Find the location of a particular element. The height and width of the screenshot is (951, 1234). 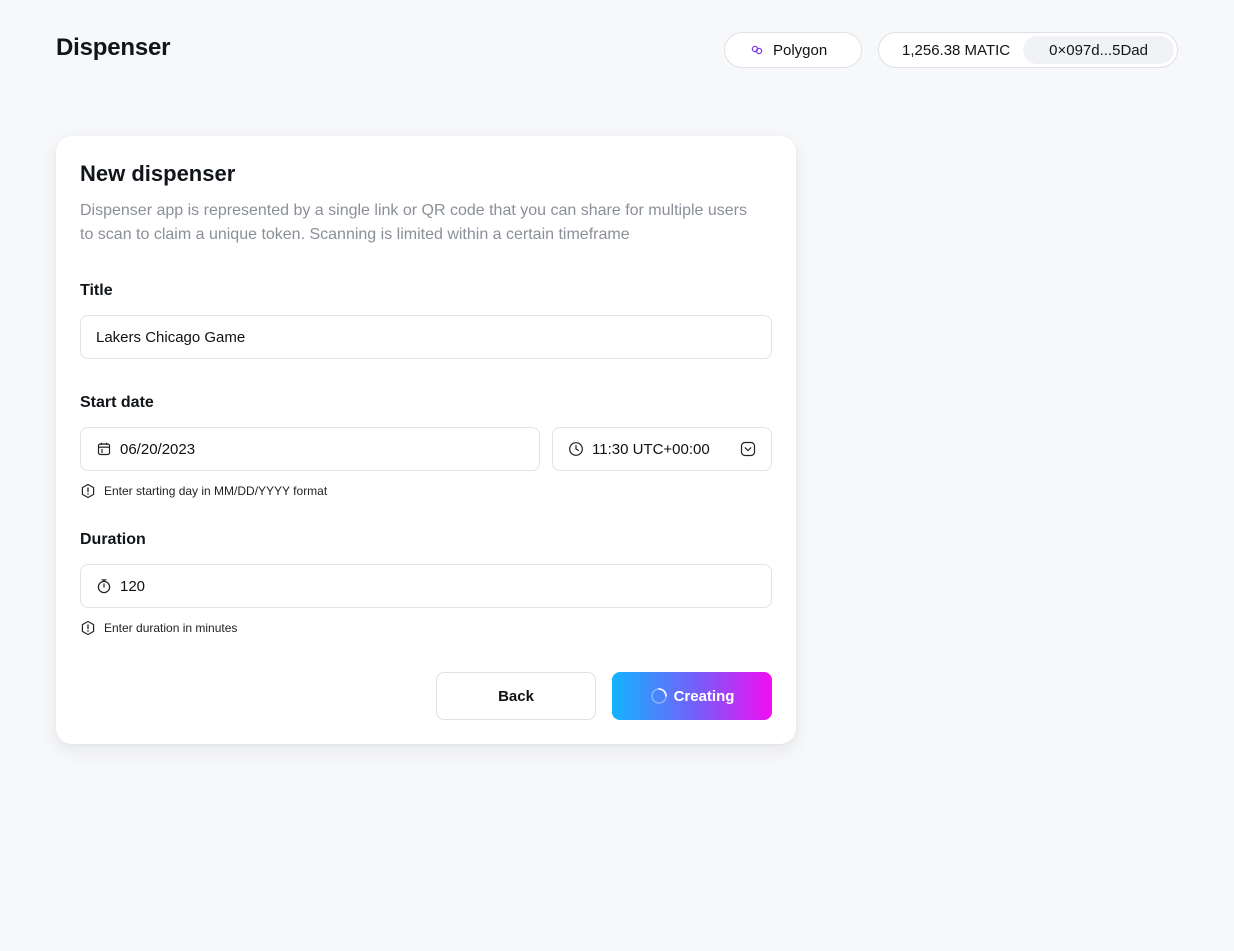

duration-input: 120 is located at coordinates (426, 586).